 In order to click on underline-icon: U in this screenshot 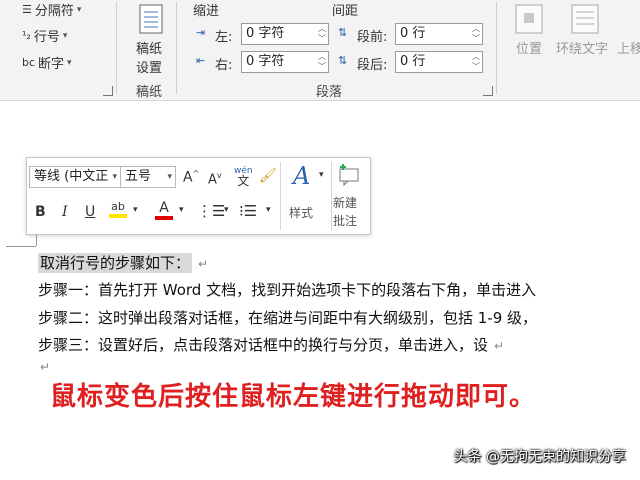, I will do `click(90, 212)`.